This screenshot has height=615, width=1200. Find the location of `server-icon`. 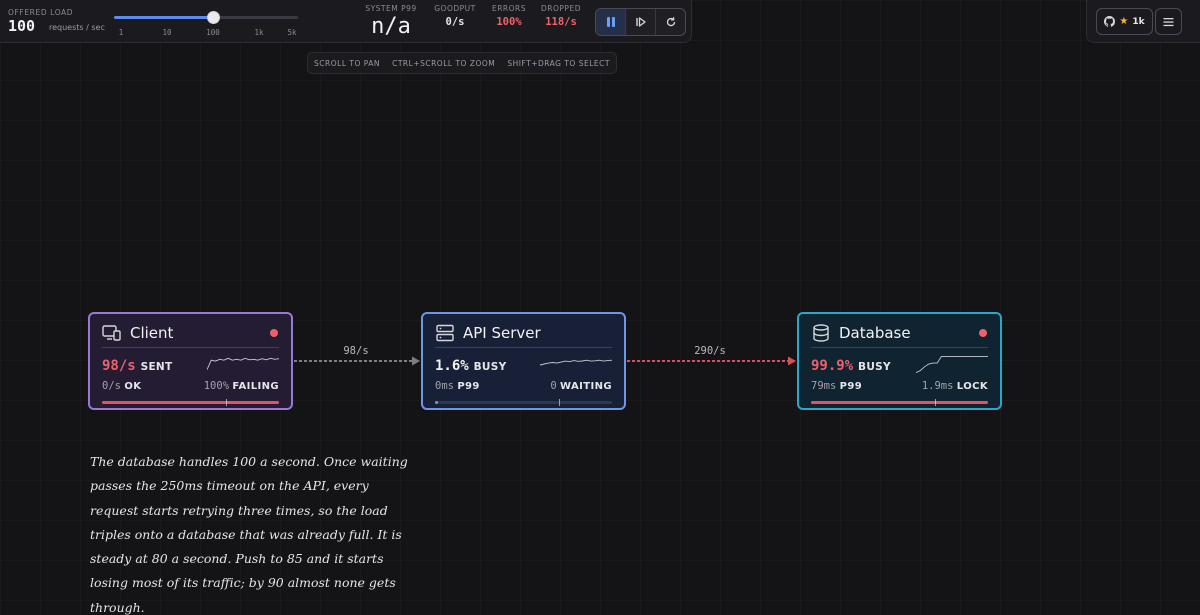

server-icon is located at coordinates (445, 333).